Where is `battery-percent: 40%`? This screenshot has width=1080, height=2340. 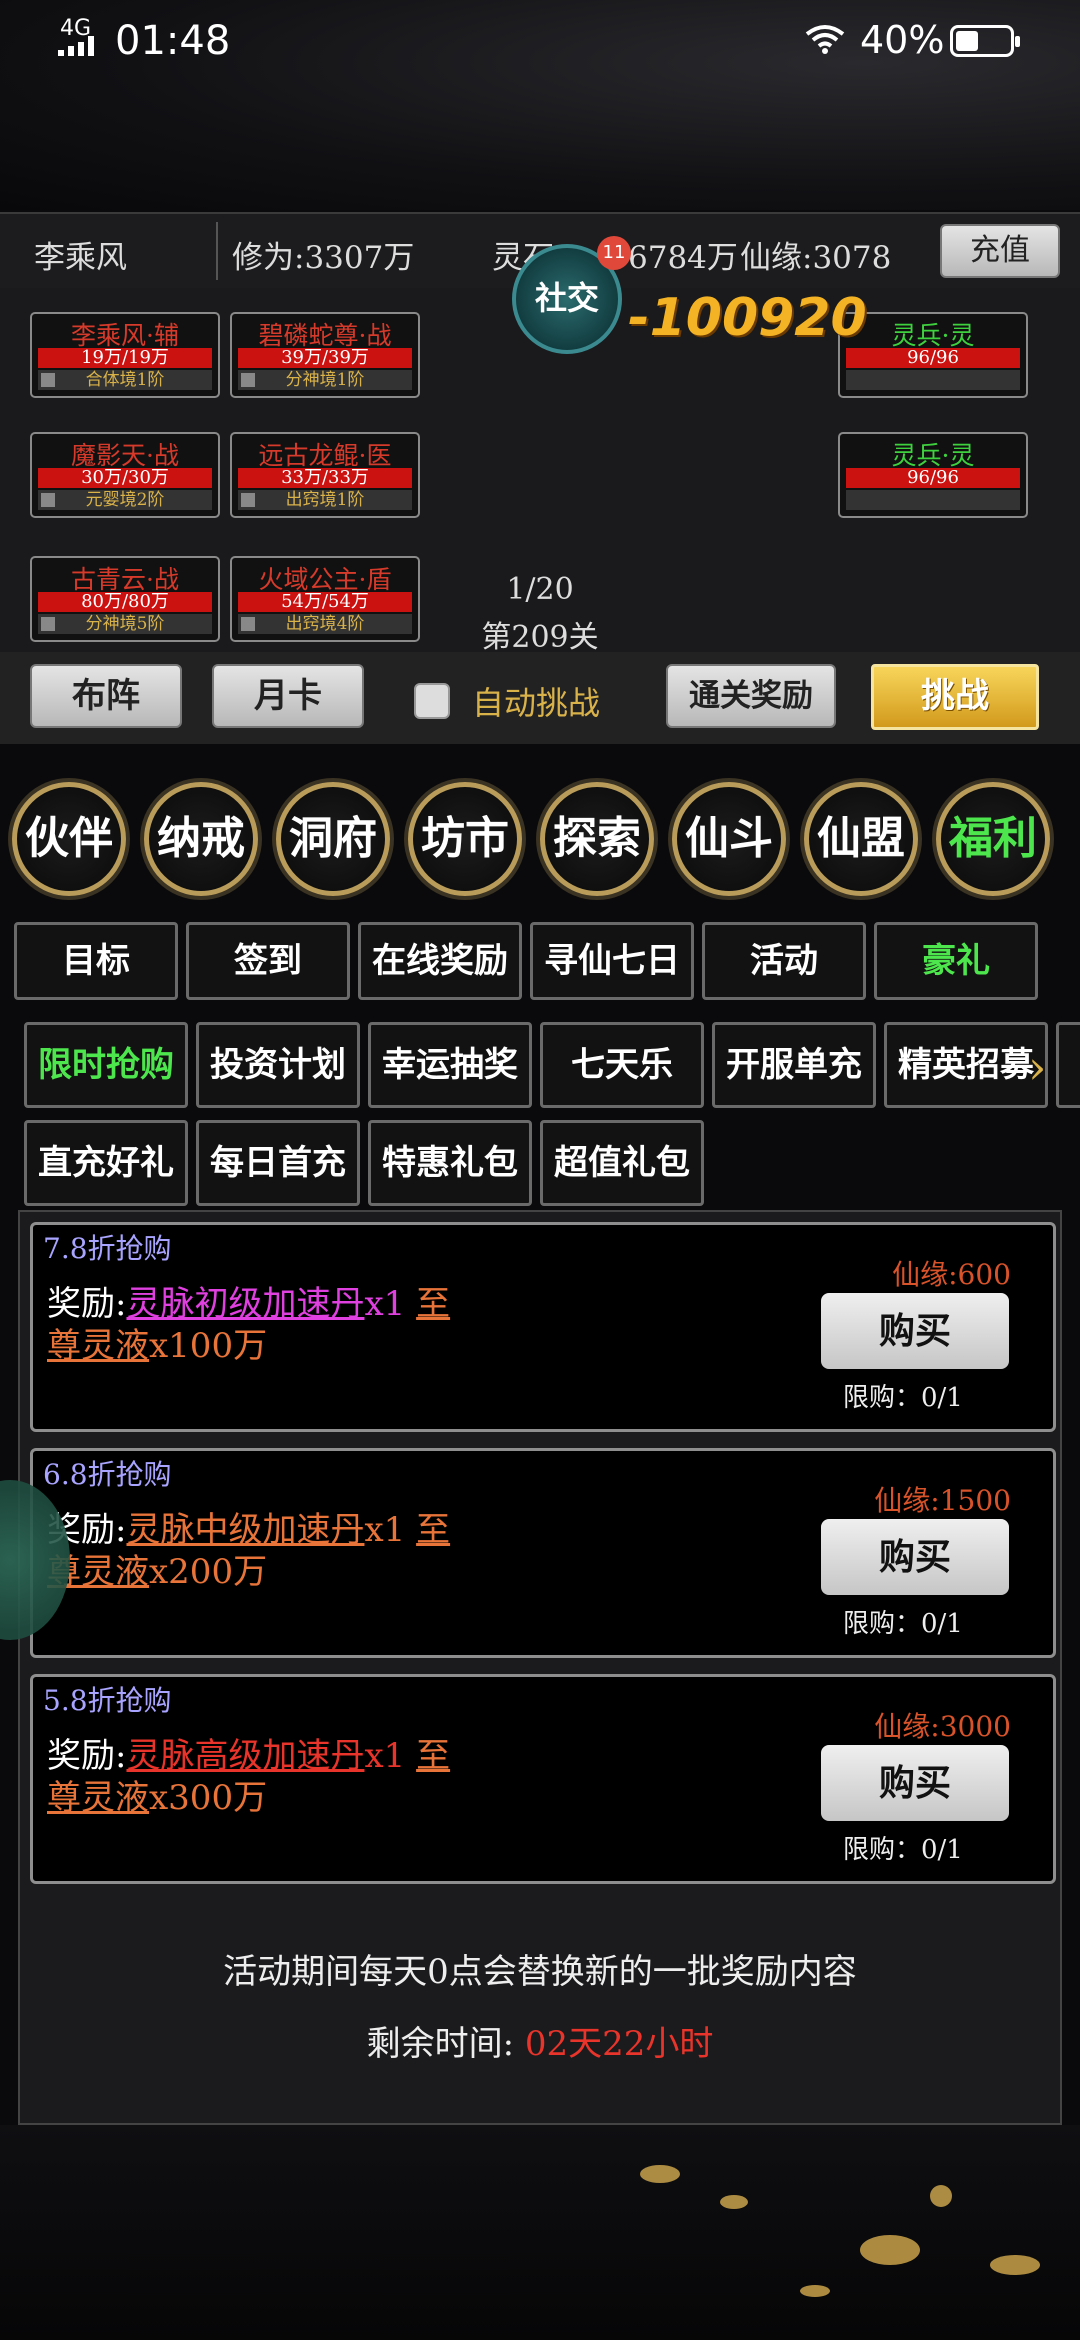 battery-percent: 40% is located at coordinates (902, 40).